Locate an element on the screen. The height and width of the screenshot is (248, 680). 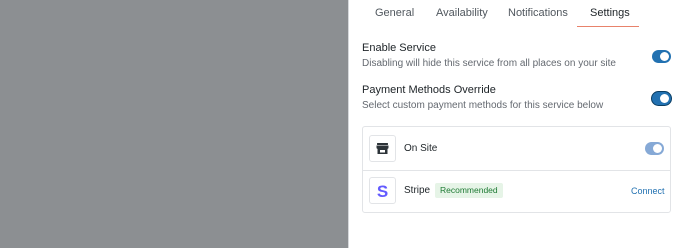
stripe-logo-icon: S is located at coordinates (382, 191).